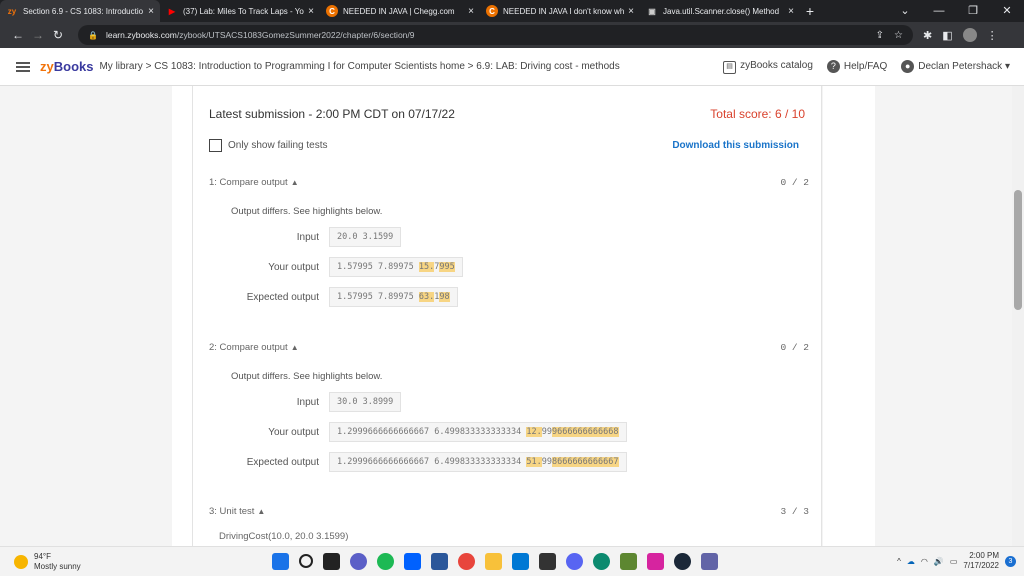 The width and height of the screenshot is (1024, 576). What do you see at coordinates (720, 11) in the screenshot?
I see `browser-tab: ▣ Java.util.Scanner.close() Method ×` at bounding box center [720, 11].